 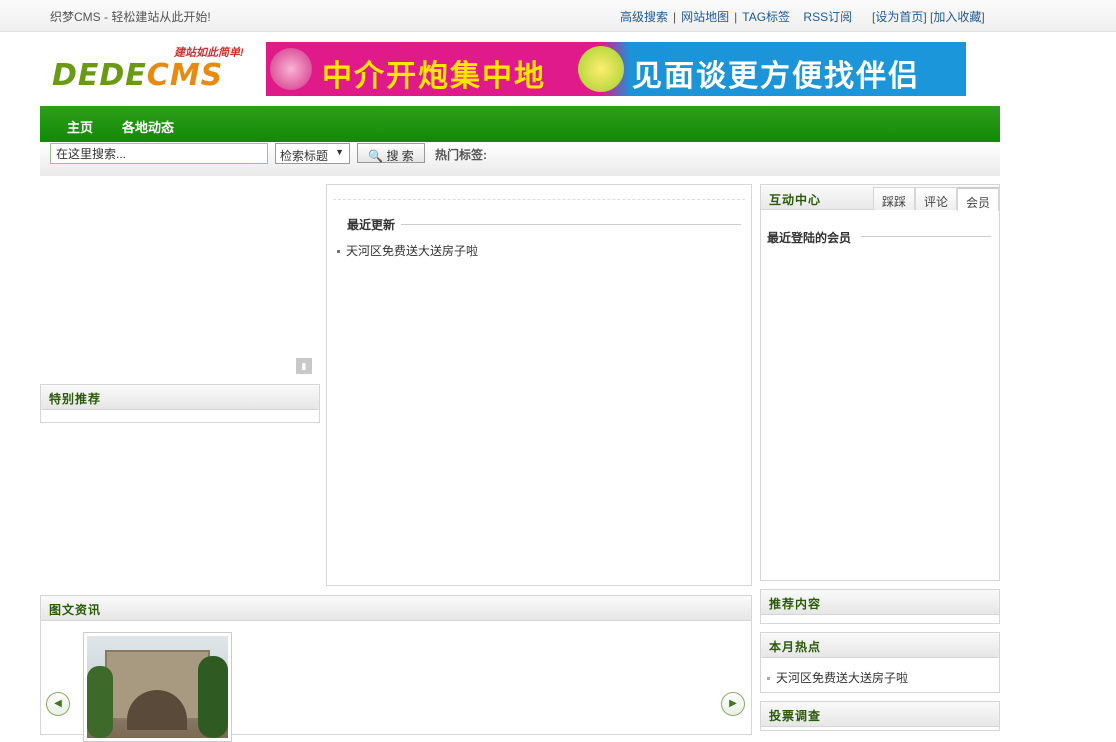 I want to click on gate-image, so click(x=157, y=687).